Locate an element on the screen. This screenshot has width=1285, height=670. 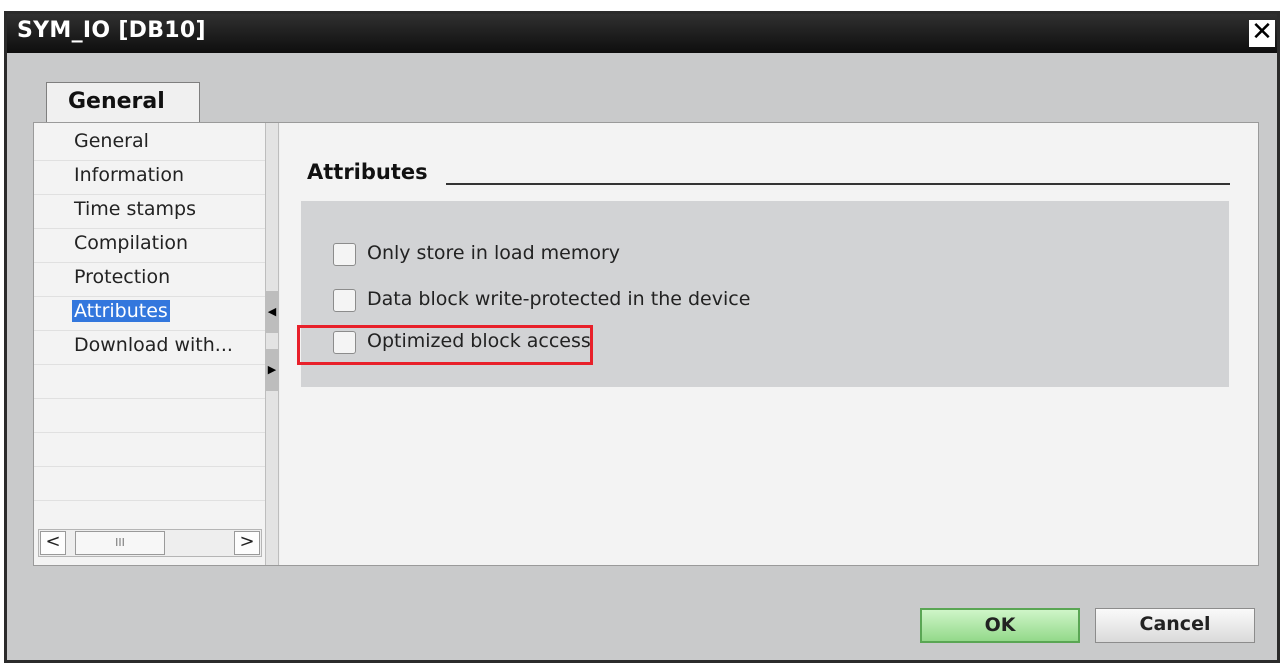
nav-item-label: Compilation is located at coordinates (131, 243).